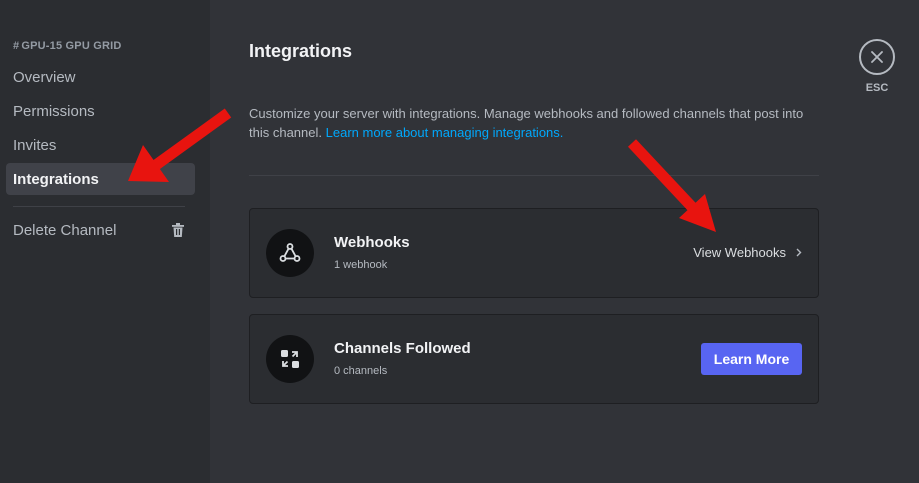  What do you see at coordinates (290, 253) in the screenshot?
I see `webhook-icon` at bounding box center [290, 253].